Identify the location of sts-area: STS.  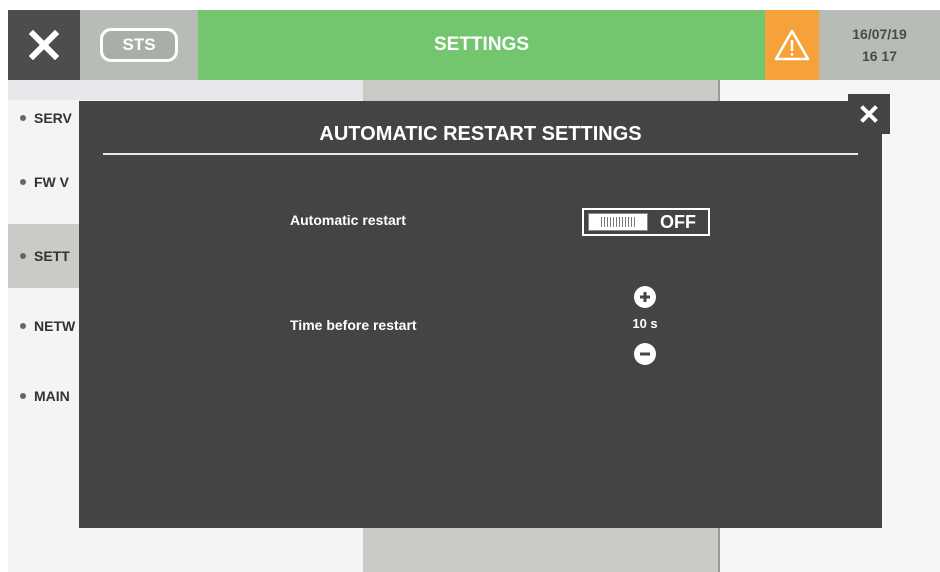
(139, 45).